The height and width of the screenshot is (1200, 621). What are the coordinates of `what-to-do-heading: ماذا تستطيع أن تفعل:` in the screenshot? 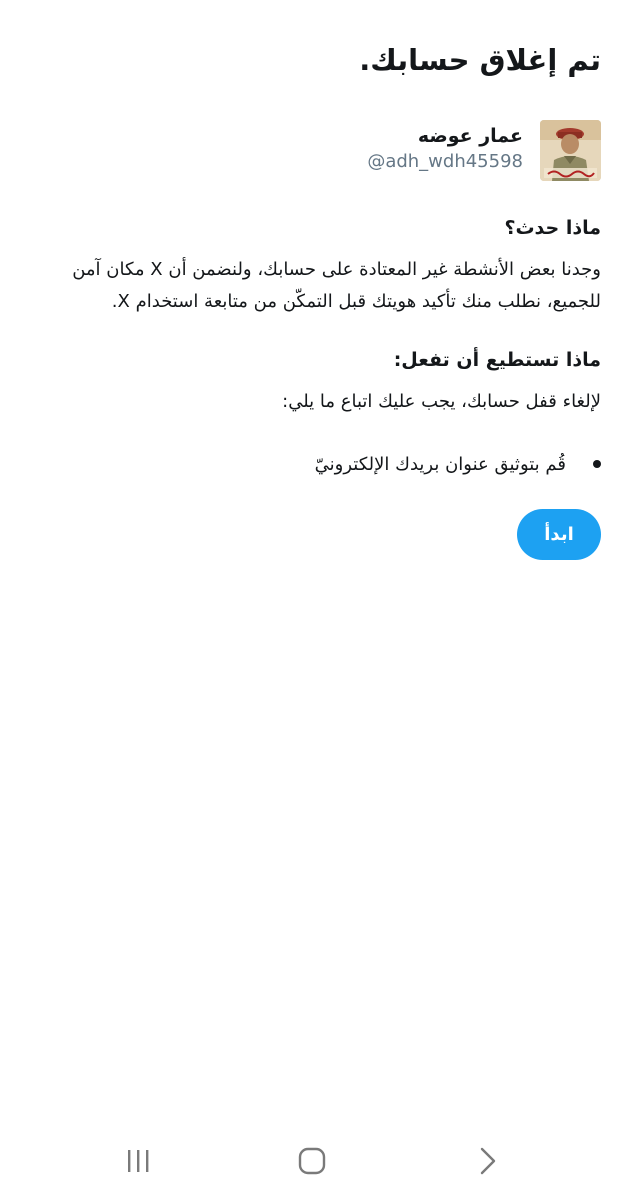 It's located at (497, 360).